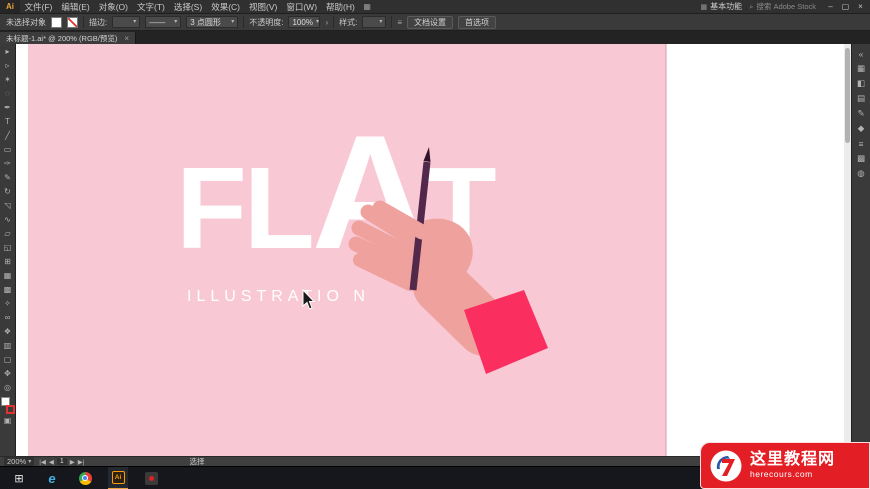 This screenshot has height=489, width=870. Describe the element at coordinates (233, 22) in the screenshot. I see `chevron-down-icon: ▾` at that location.